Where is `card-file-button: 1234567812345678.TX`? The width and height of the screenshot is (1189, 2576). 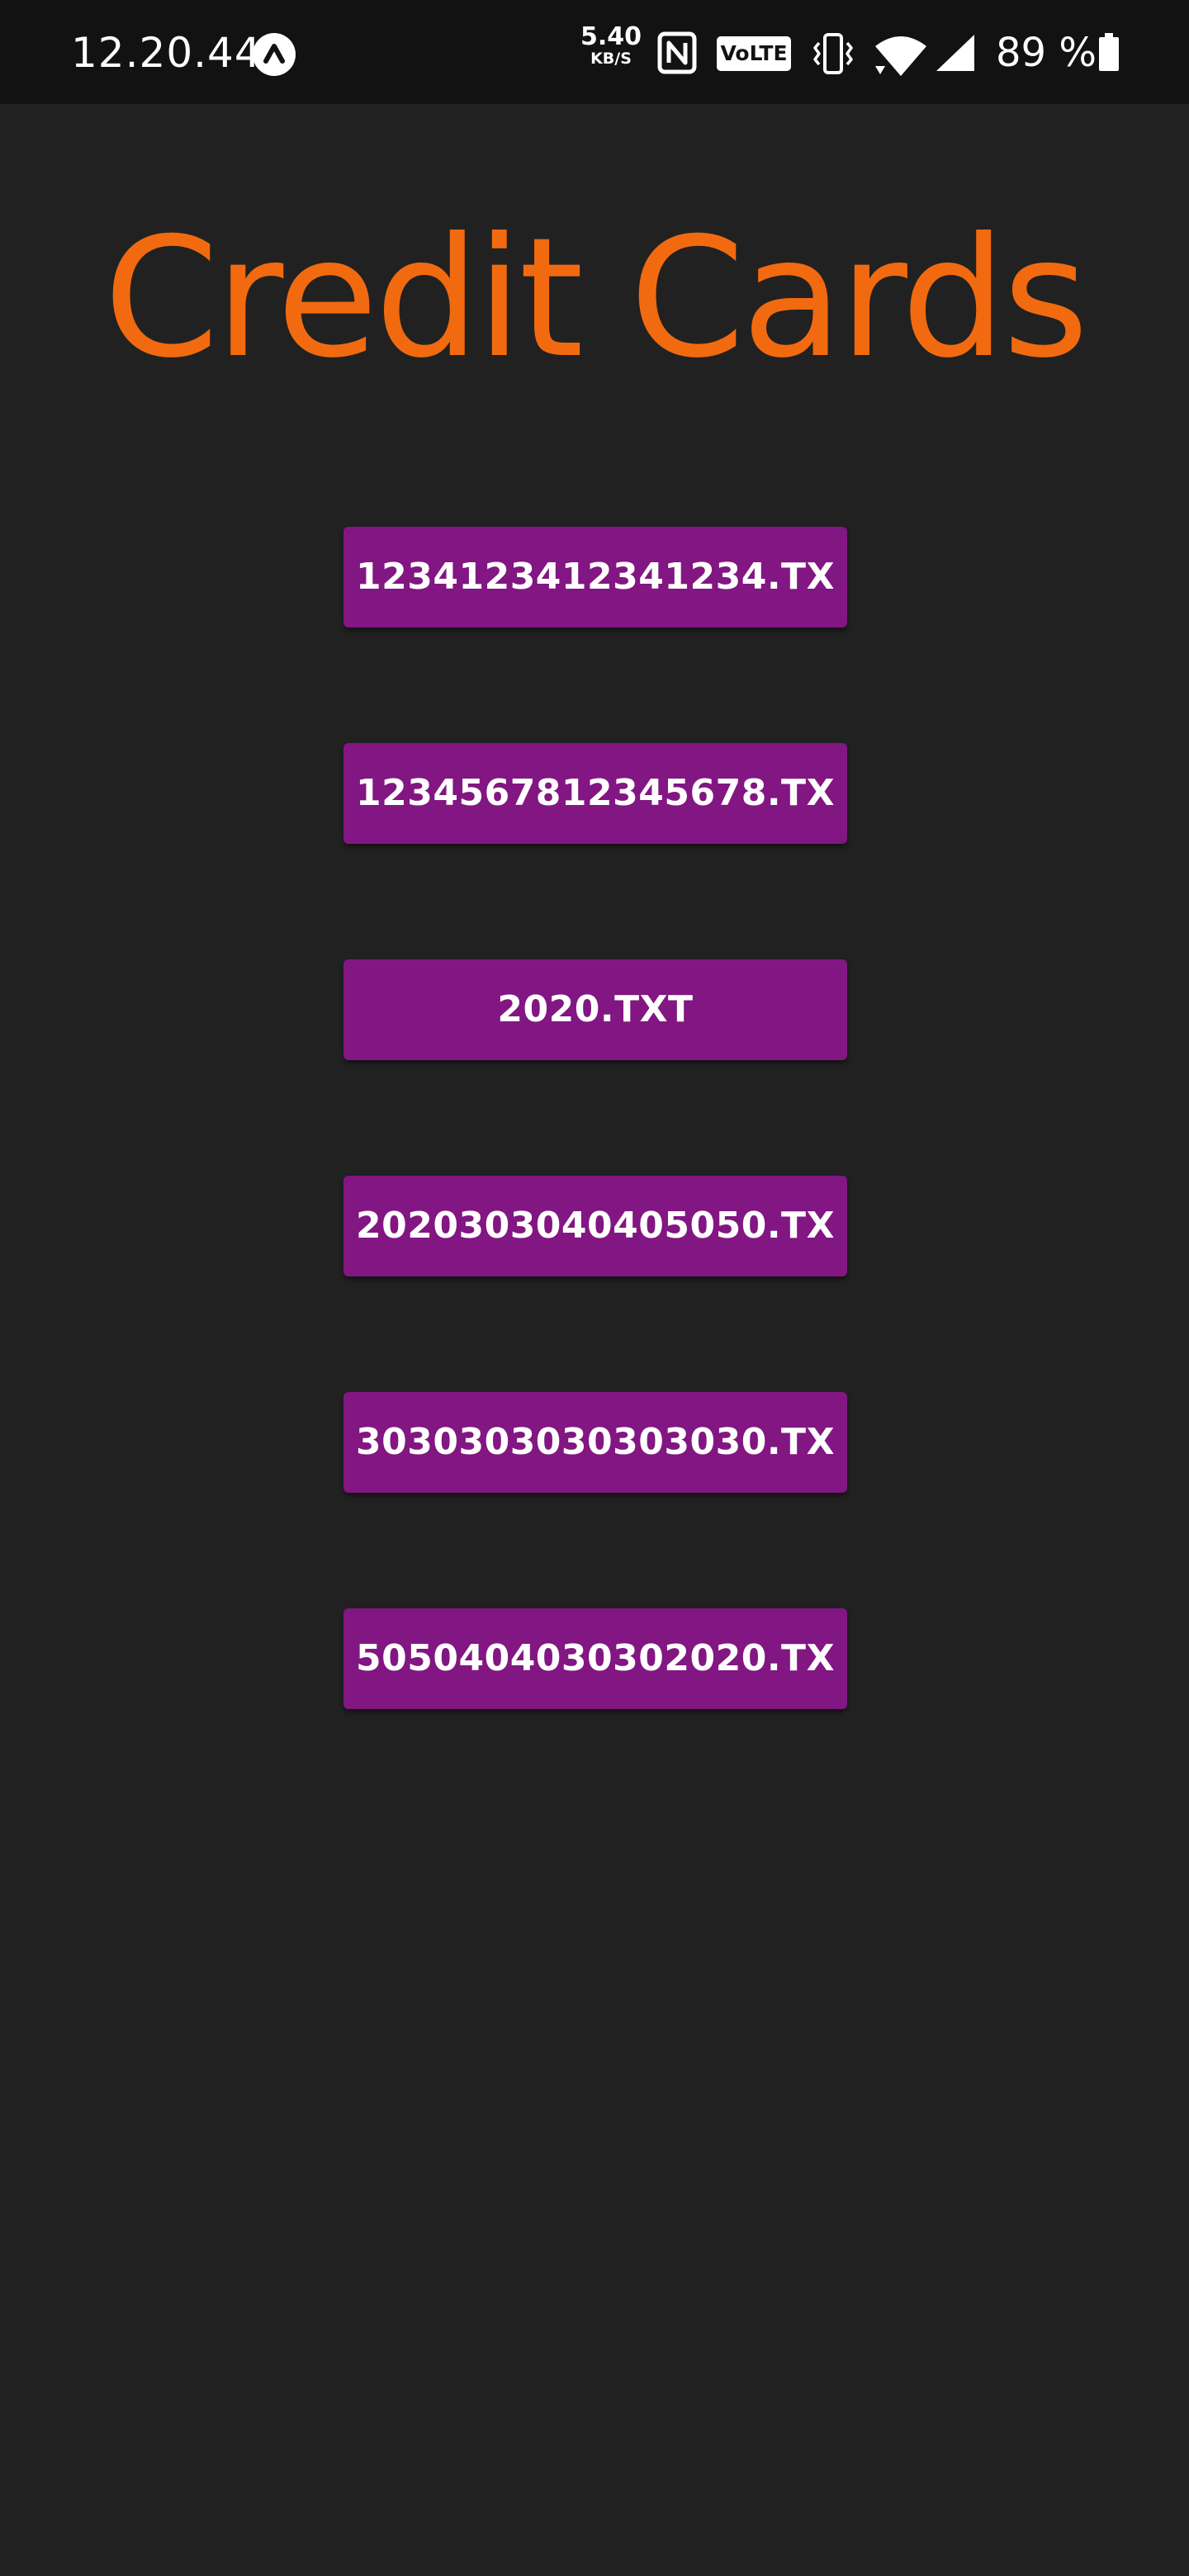 card-file-button: 1234567812345678.TX is located at coordinates (595, 793).